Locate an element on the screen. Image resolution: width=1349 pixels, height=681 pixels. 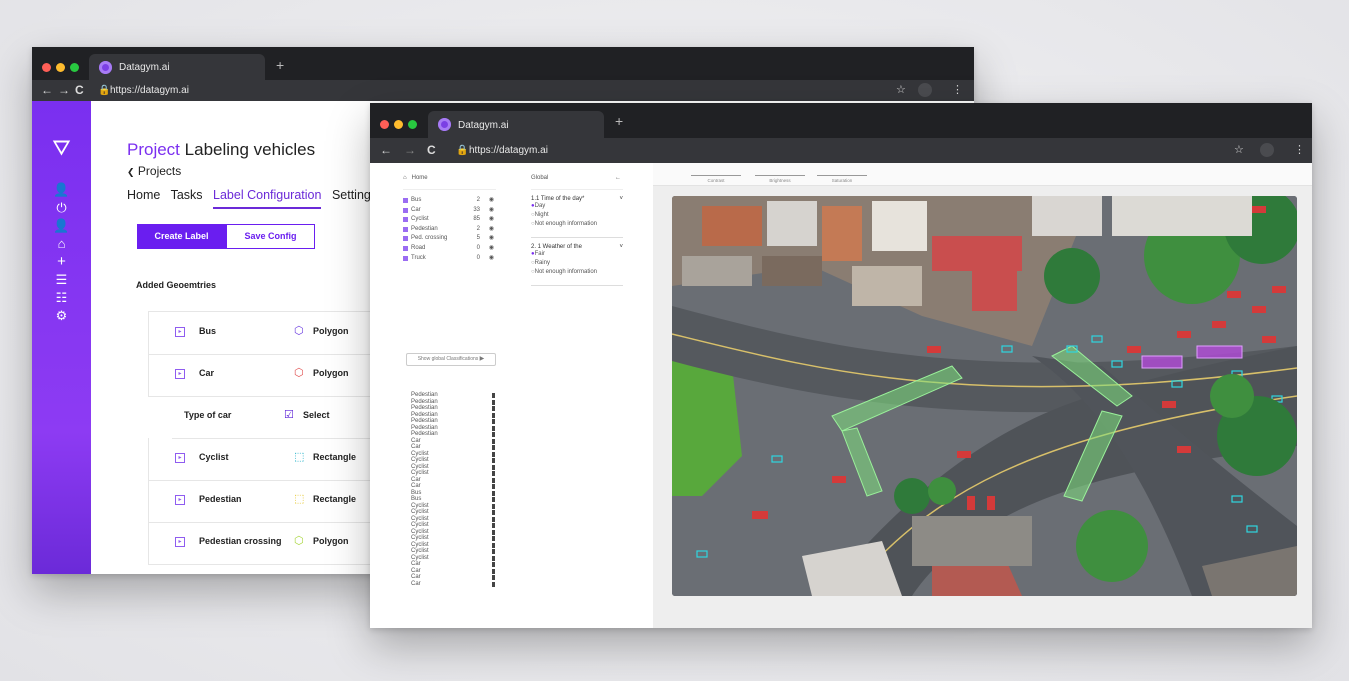
arrow-left-icon: ← is located at coordinates (618, 178).